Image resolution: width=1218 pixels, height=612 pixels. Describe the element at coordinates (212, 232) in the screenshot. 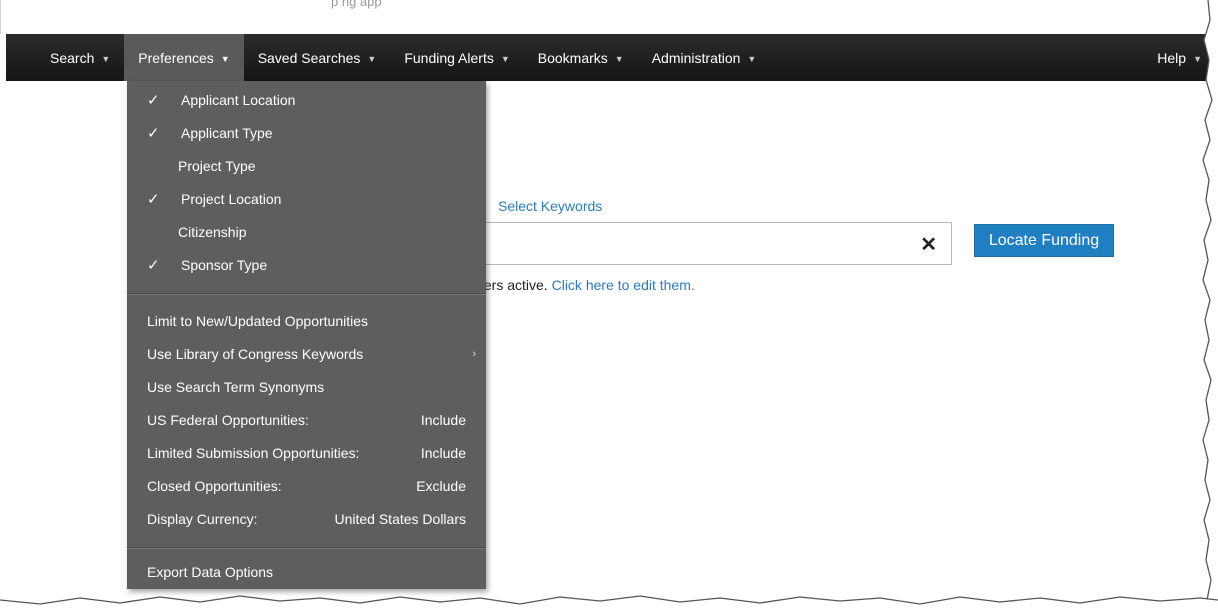

I see `menu-item-label: Citizenship` at that location.